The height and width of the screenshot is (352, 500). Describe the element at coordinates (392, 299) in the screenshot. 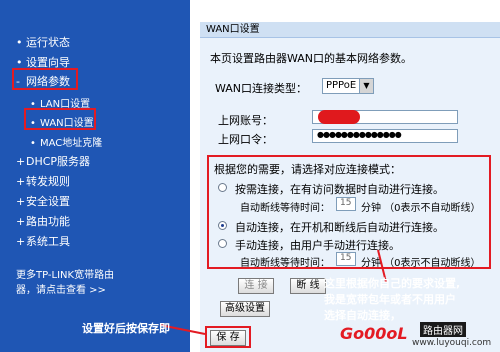

I see `annotation-note: 这里根据你自己的要求设置, 我是宽带包年或者不用用户 选择自动连接，` at that location.